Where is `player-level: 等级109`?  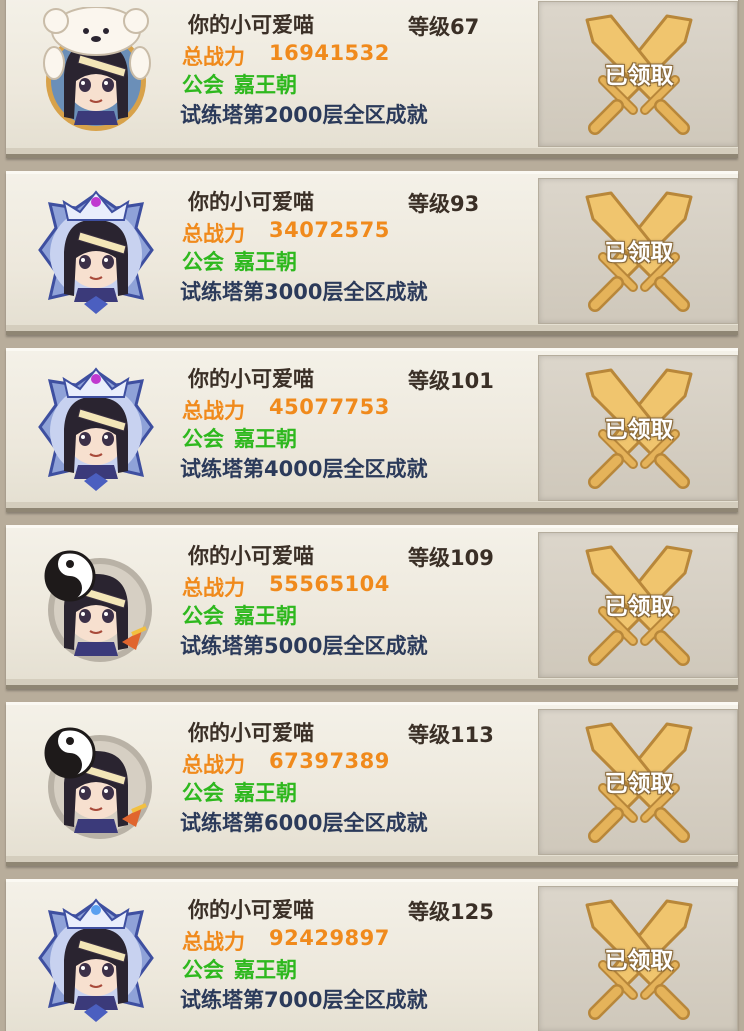
player-level: 等级109 is located at coordinates (451, 558).